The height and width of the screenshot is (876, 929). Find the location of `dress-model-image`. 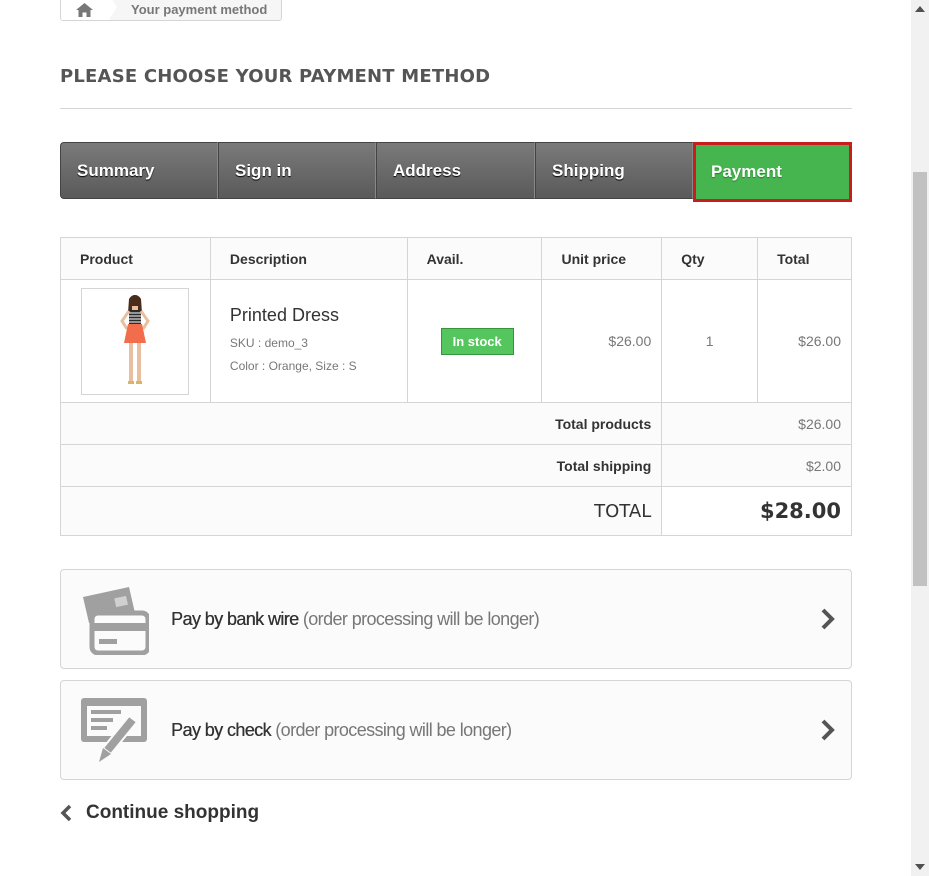

dress-model-image is located at coordinates (135, 339).